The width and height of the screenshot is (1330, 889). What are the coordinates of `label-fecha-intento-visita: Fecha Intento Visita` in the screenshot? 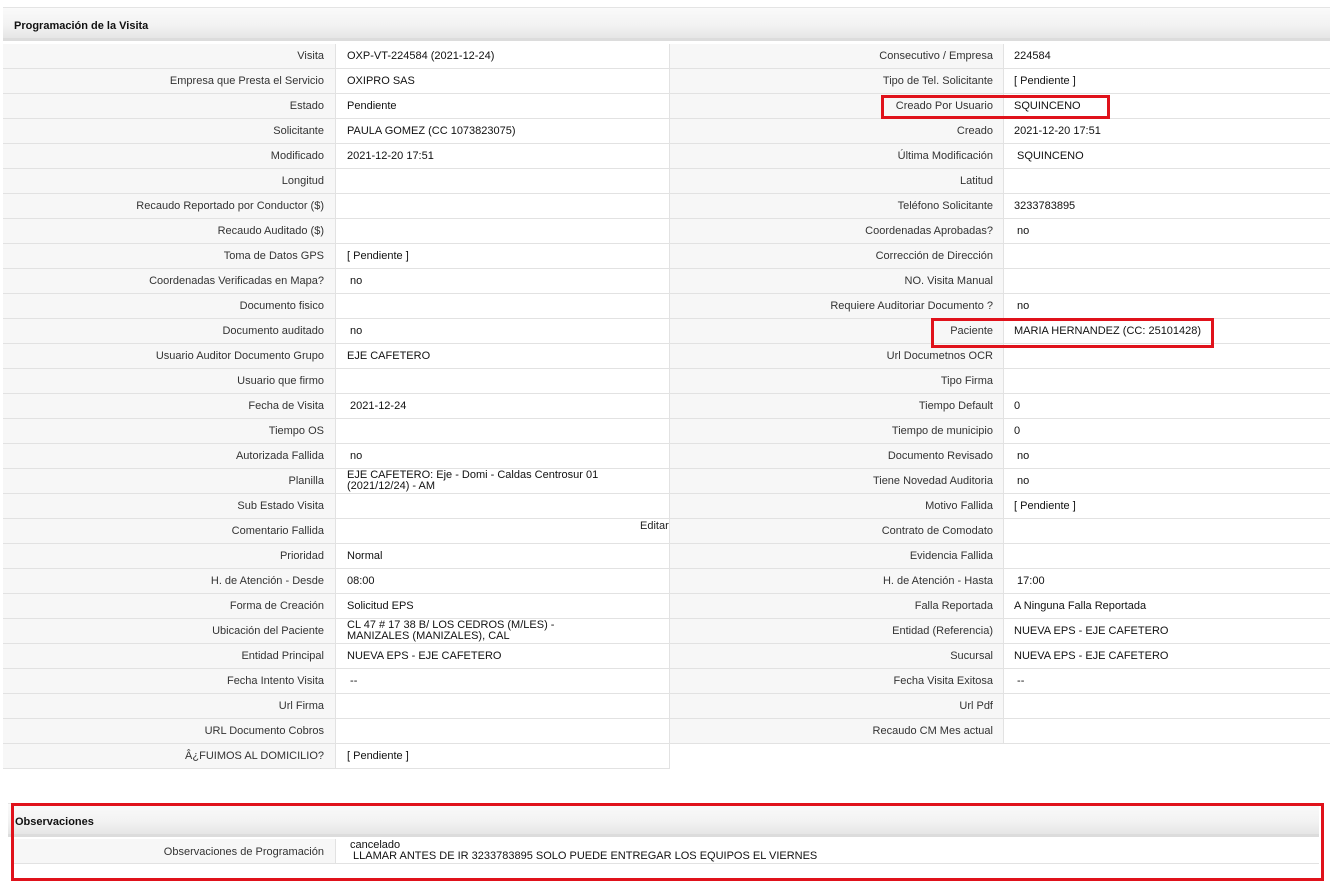 It's located at (169, 681).